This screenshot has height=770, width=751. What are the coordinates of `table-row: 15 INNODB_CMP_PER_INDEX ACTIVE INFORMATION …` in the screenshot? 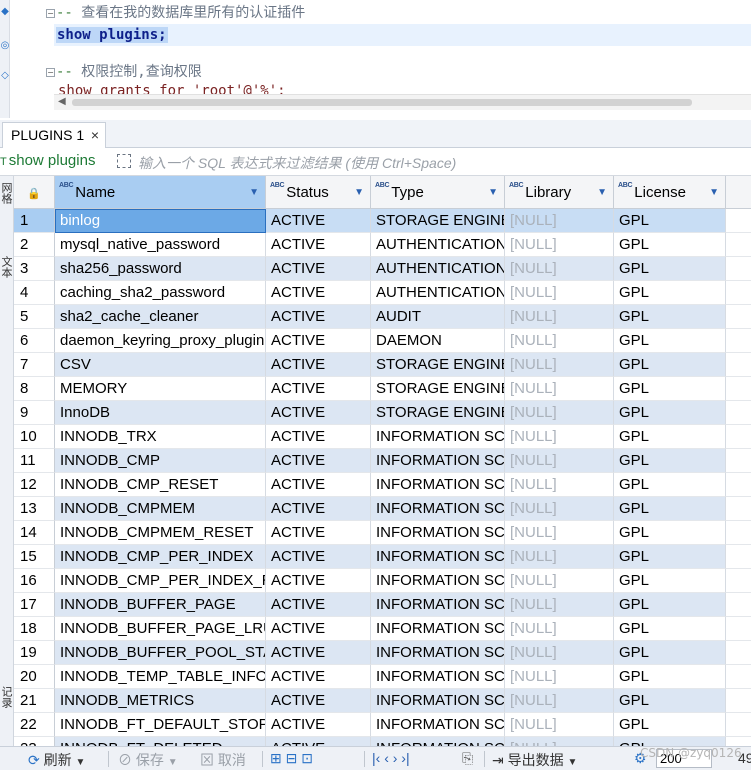 It's located at (382, 557).